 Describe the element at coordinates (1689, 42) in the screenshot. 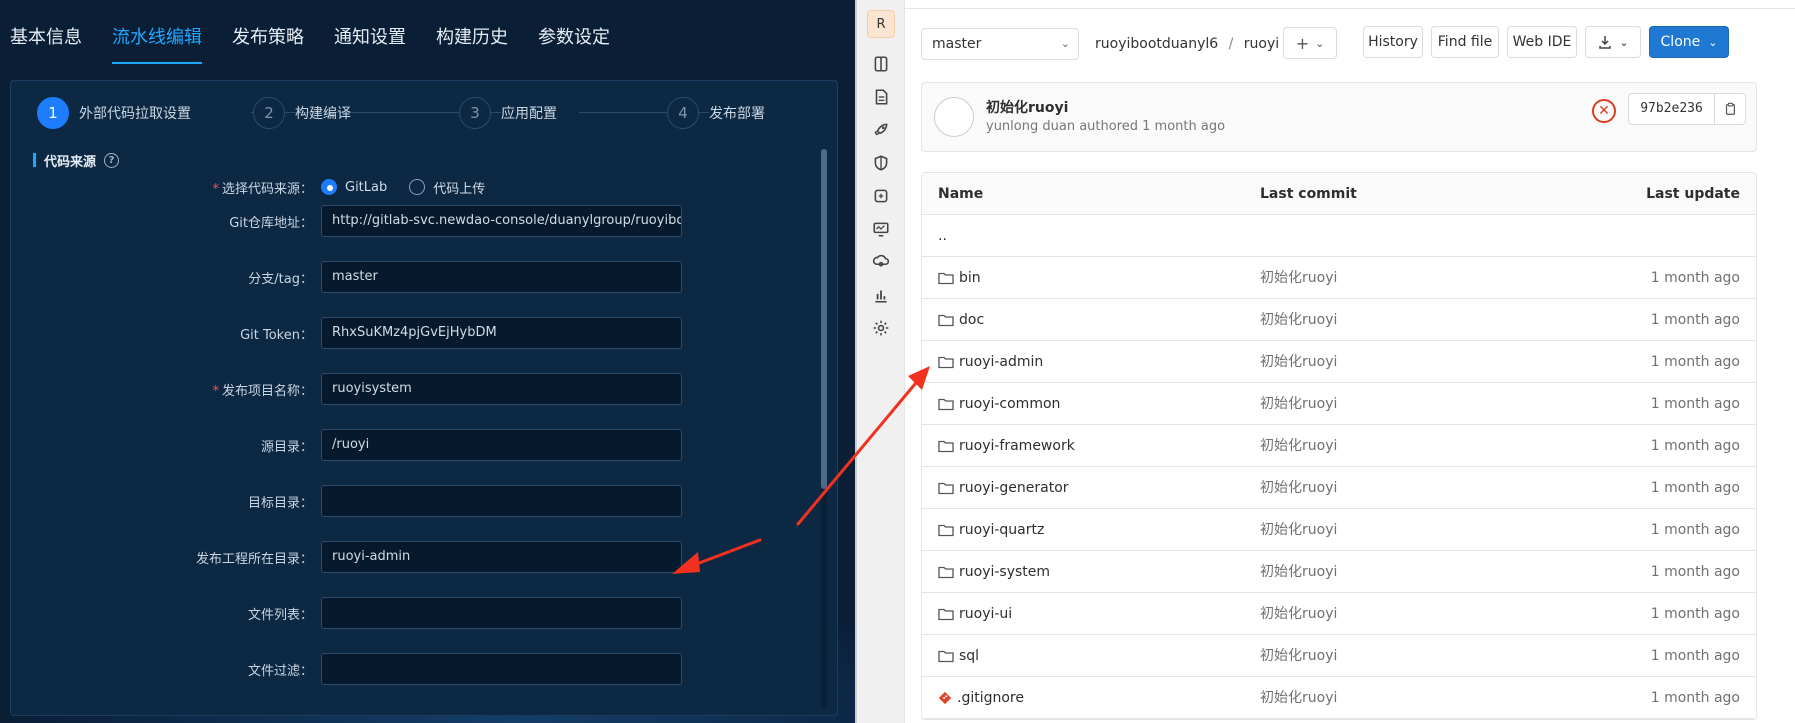

I see `clone-button: Clone ⌄` at that location.